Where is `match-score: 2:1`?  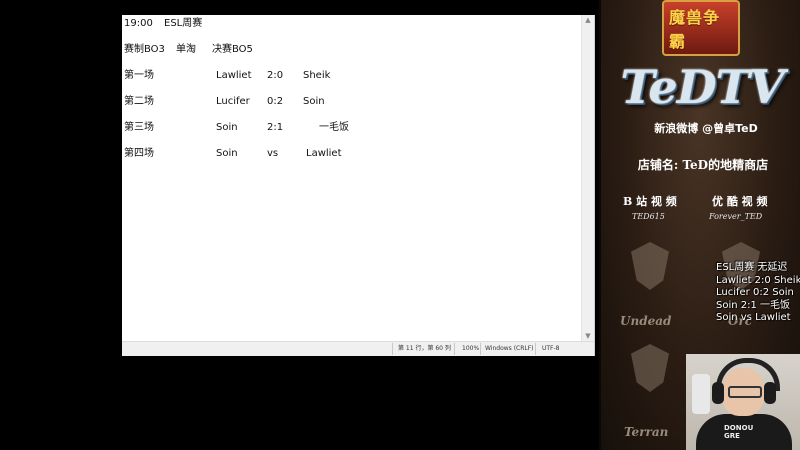 match-score: 2:1 is located at coordinates (275, 127).